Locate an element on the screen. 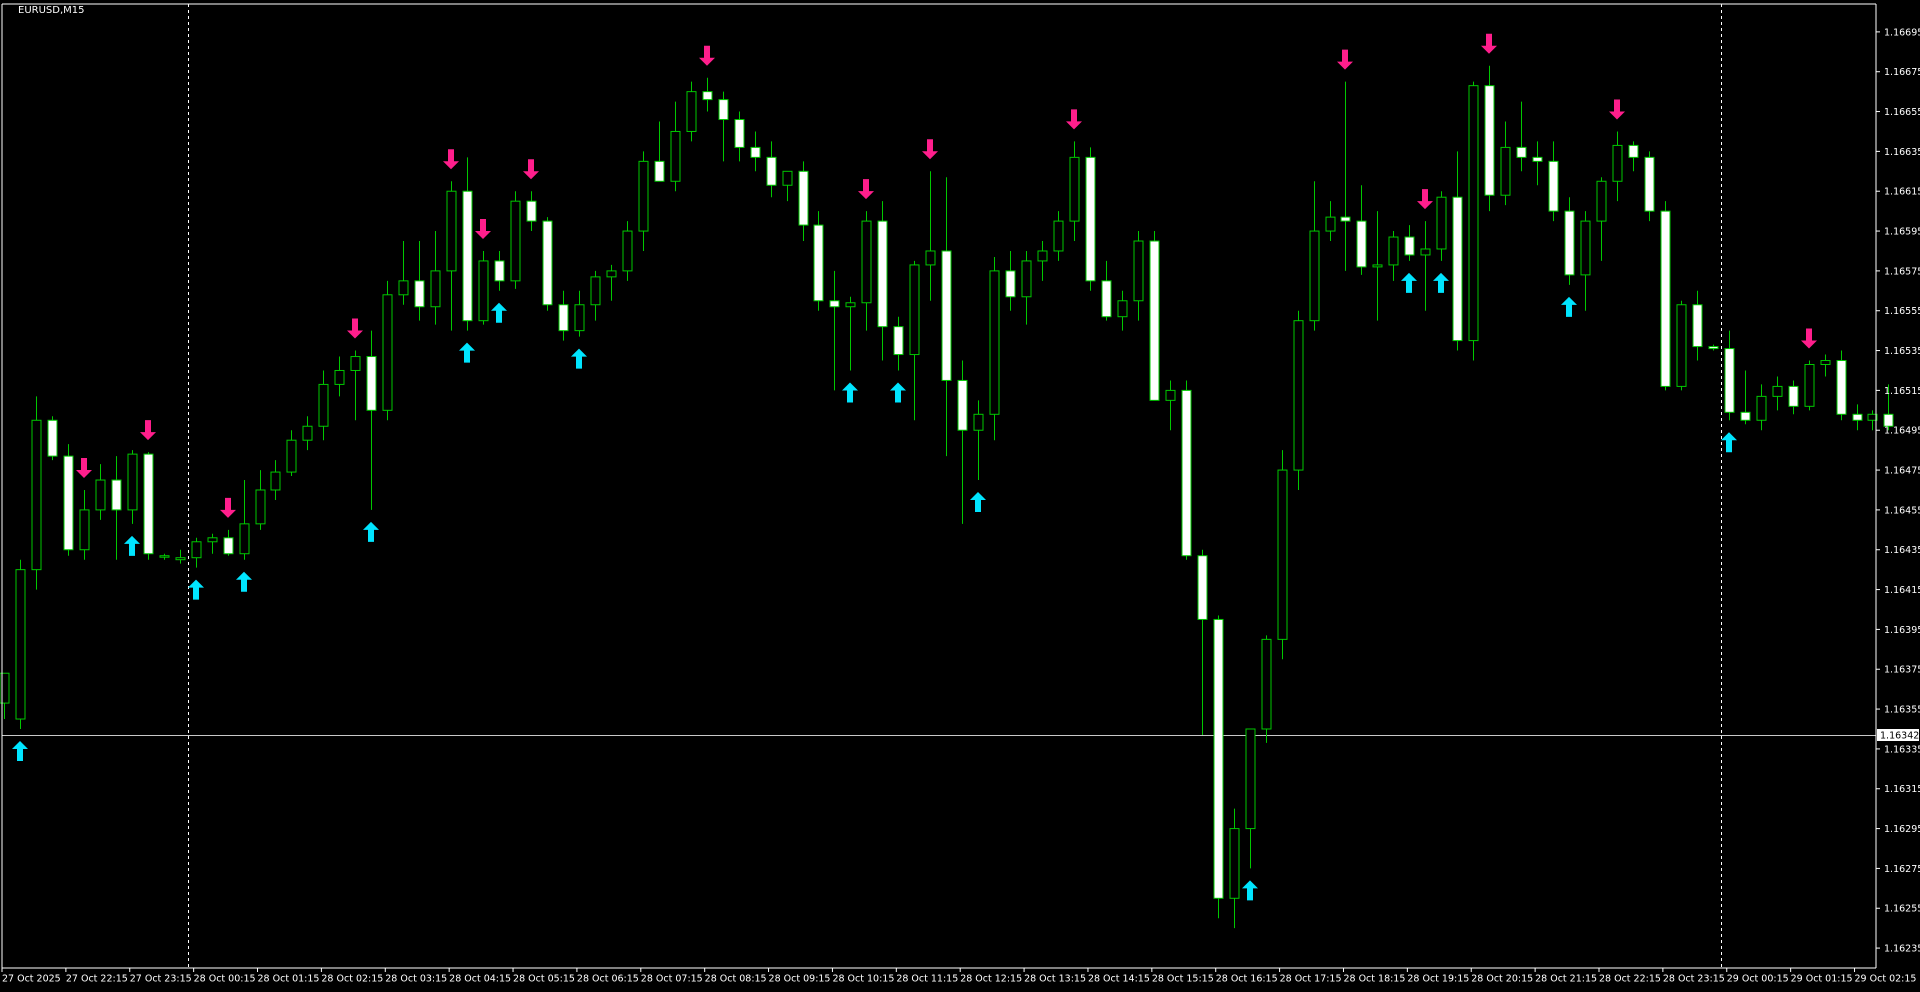  time-tick-label: 28 Oct 21:15 is located at coordinates (1566, 979).